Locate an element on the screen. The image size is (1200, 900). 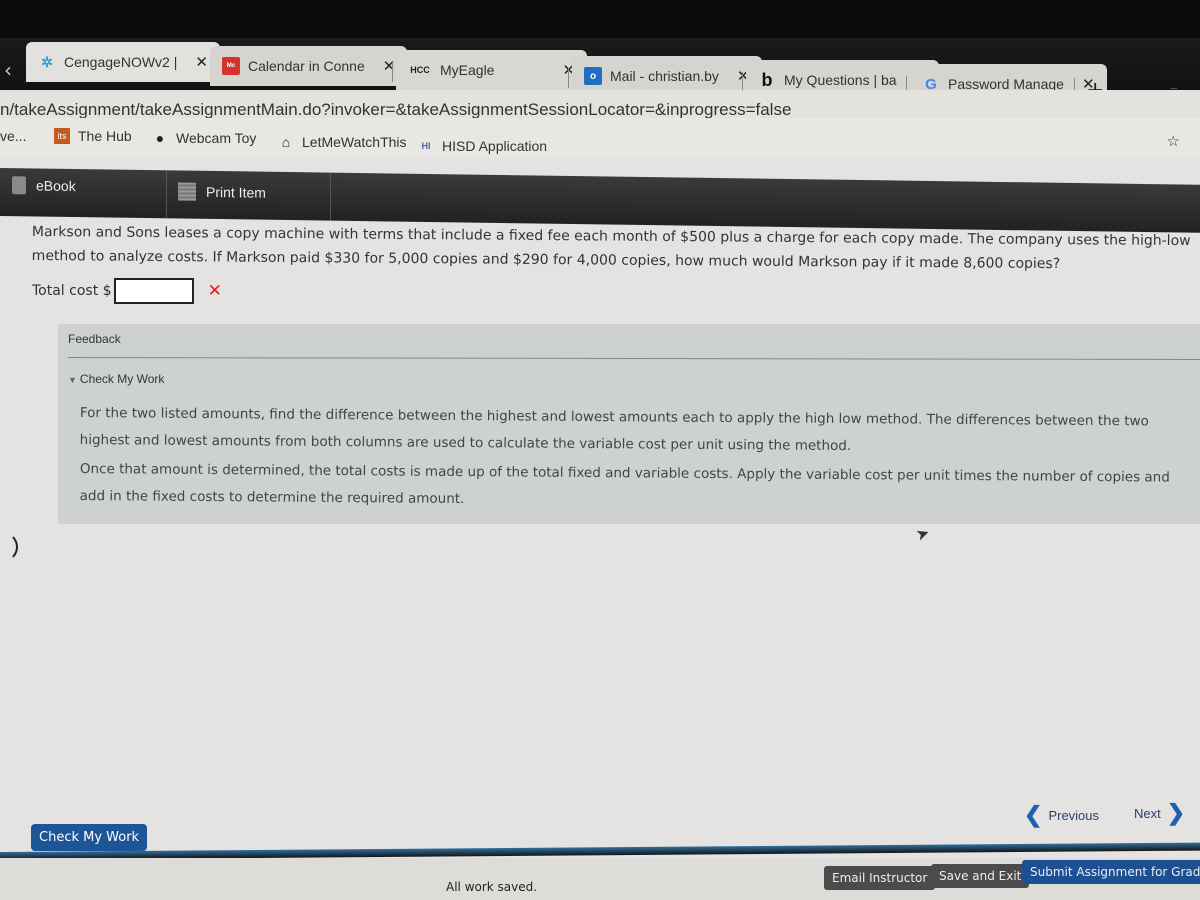
chevron-left-icon: ❮ is located at coordinates (1033, 814).